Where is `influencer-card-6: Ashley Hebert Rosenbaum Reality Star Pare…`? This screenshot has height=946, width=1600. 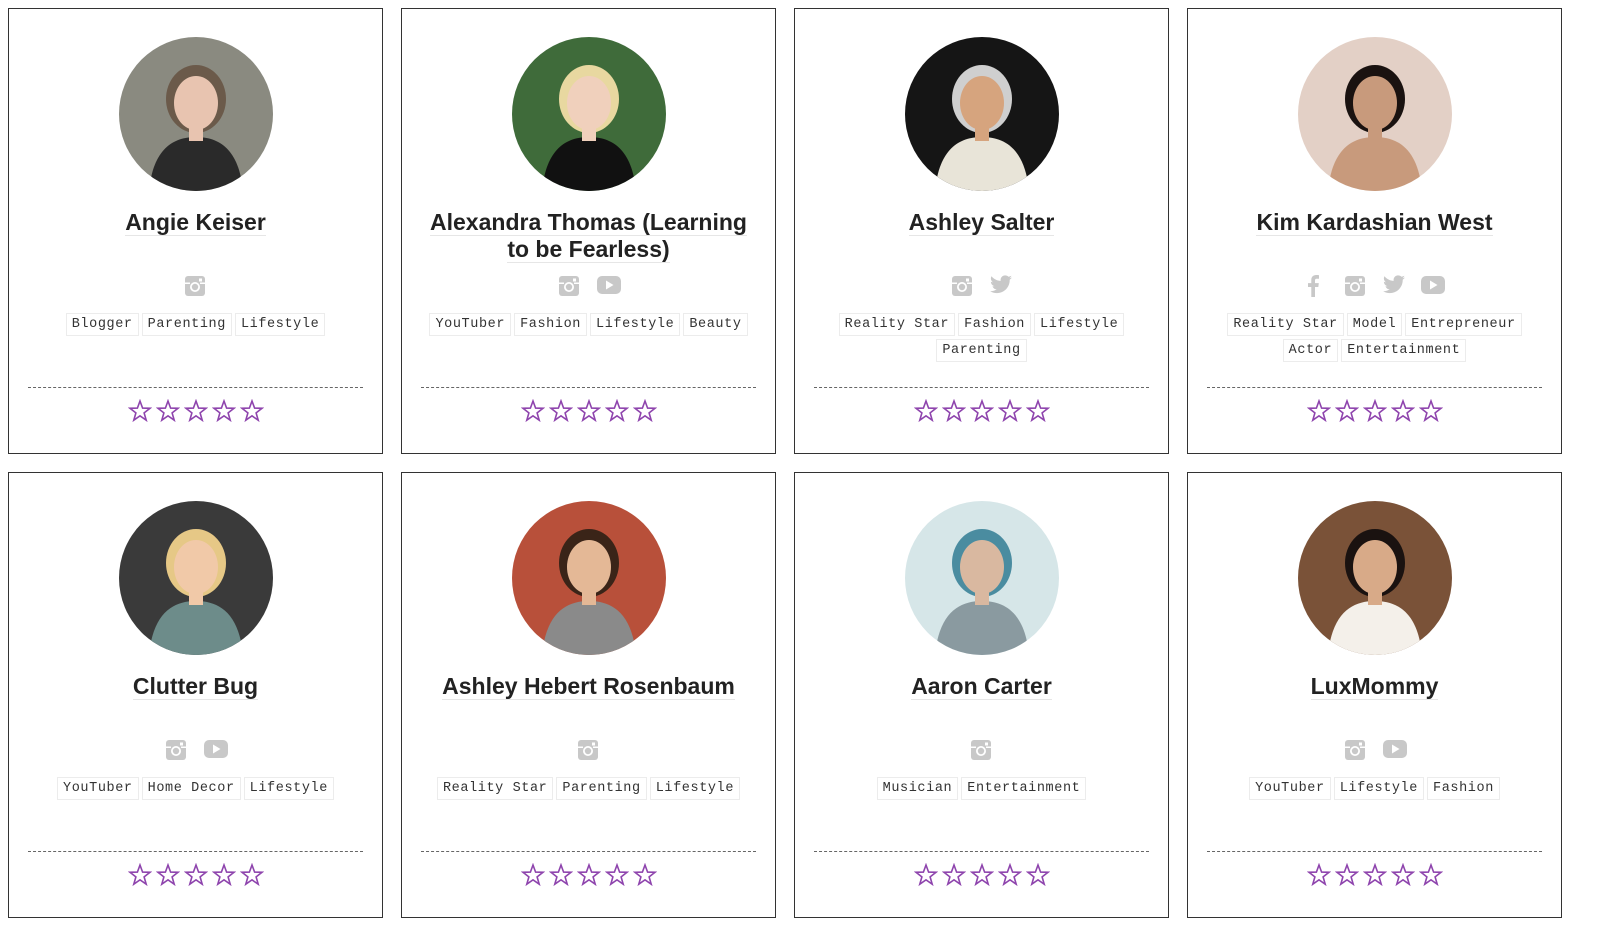
influencer-card-6: Ashley Hebert Rosenbaum Reality Star Pare… is located at coordinates (588, 695).